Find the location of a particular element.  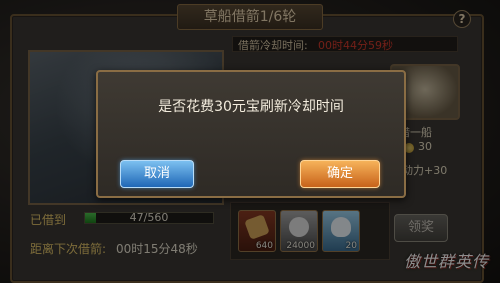

dialog-message: 是否花费30元宝刷新冷却时间 is located at coordinates (251, 107).